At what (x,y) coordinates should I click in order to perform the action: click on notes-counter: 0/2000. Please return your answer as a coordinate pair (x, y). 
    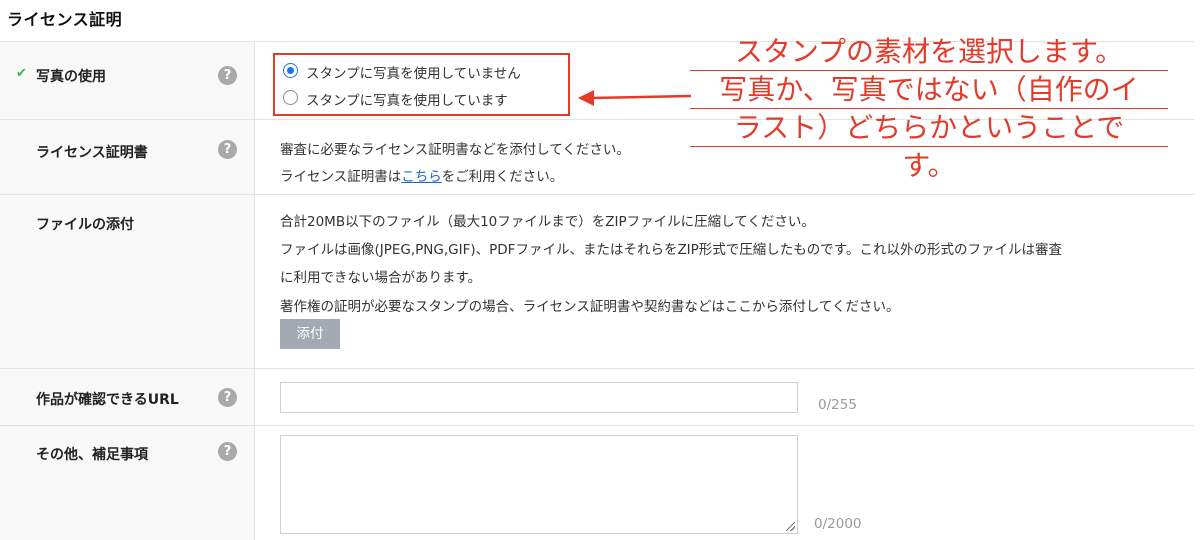
    Looking at the image, I should click on (838, 524).